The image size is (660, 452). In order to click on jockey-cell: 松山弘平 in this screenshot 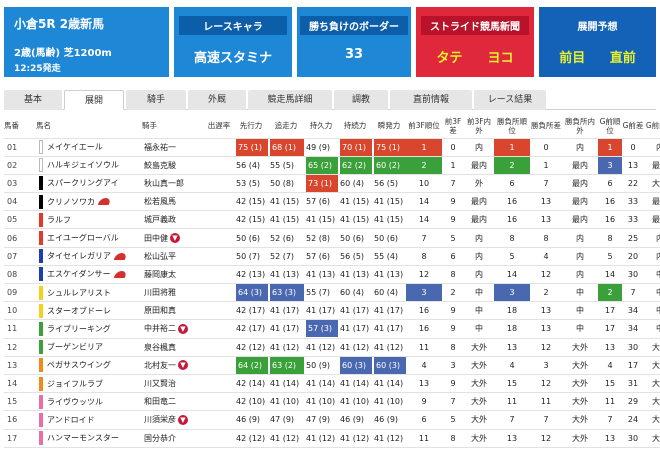, I will do `click(173, 256)`.